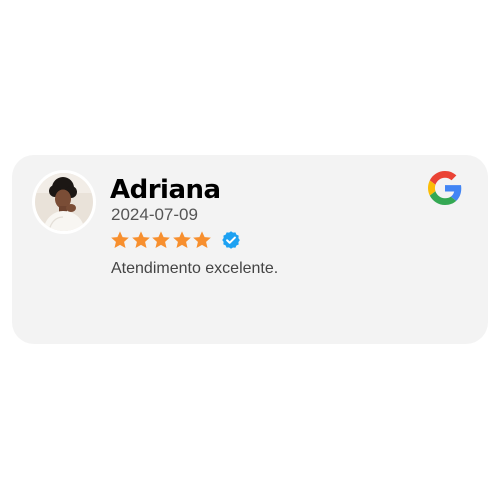  Describe the element at coordinates (230, 240) in the screenshot. I see `verified-badge-icon` at that location.